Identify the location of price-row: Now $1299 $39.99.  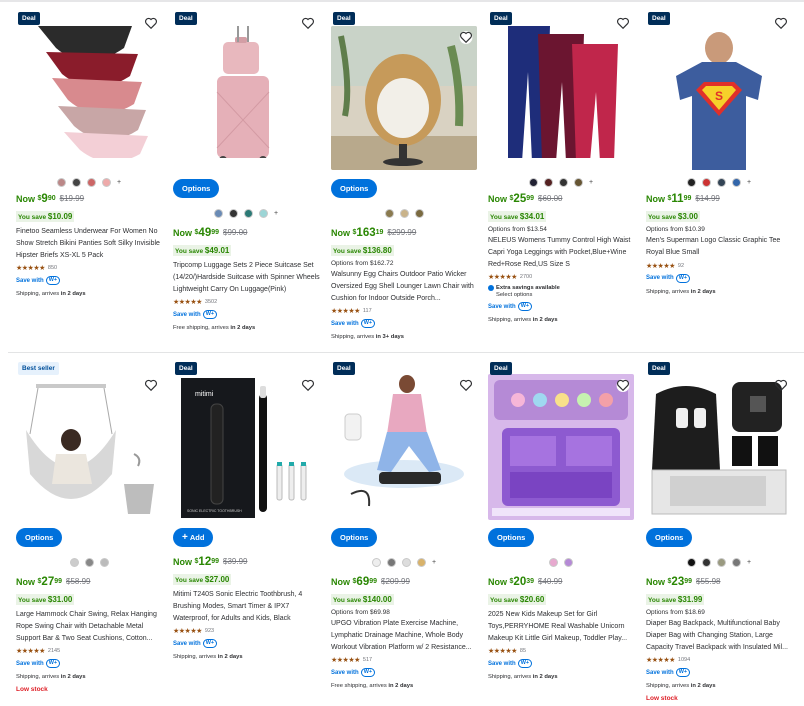
(247, 562).